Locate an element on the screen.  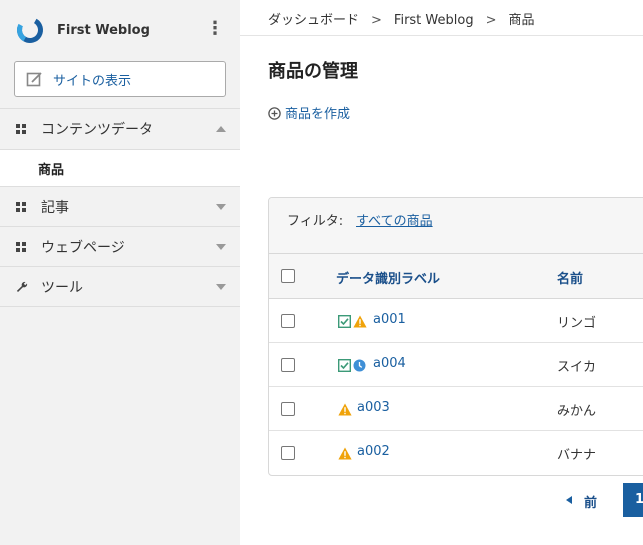
brand: First Weblog ⋮ is located at coordinates (120, 31).